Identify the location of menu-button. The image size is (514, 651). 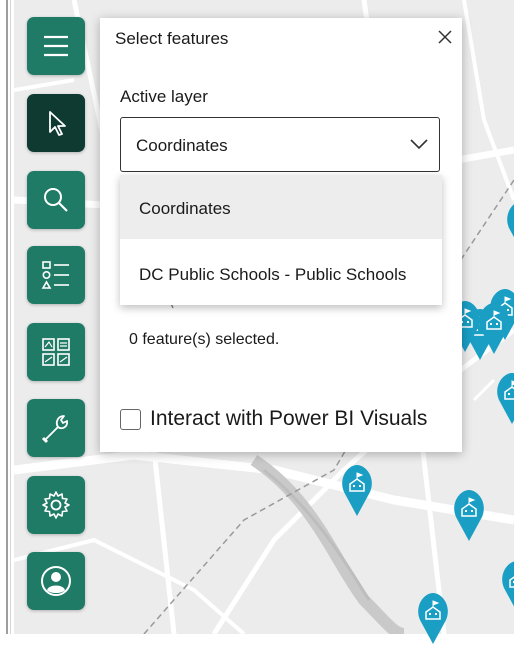
(56, 46).